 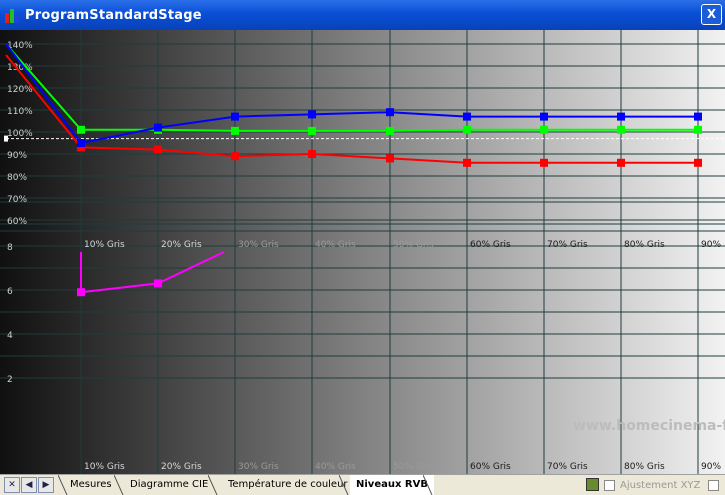 What do you see at coordinates (17, 178) in the screenshot?
I see `y-tick-label: 80%` at bounding box center [17, 178].